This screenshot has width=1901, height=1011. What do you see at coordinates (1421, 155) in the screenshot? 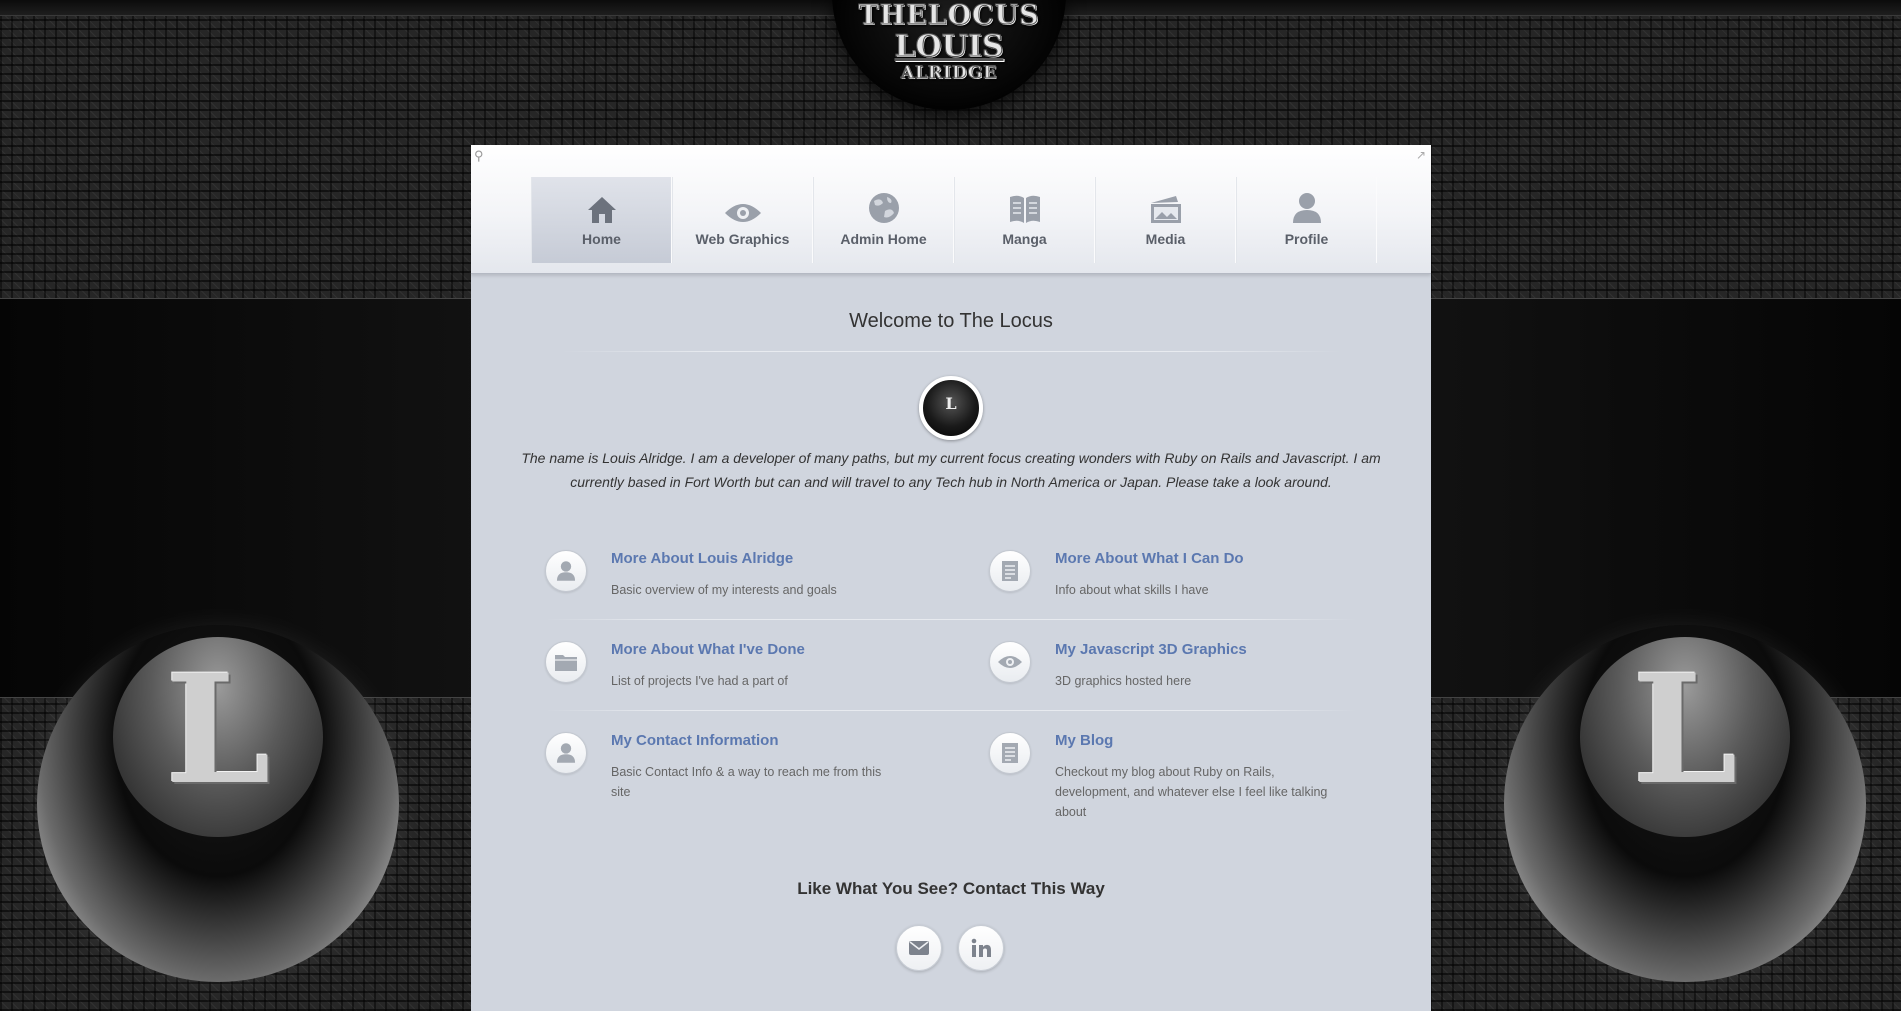
I see `expand-icon: ↗` at bounding box center [1421, 155].